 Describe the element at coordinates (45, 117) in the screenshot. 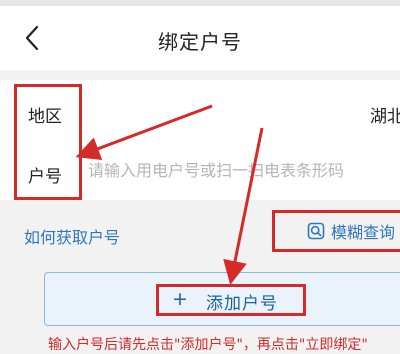

I see `region-label: 地区` at that location.